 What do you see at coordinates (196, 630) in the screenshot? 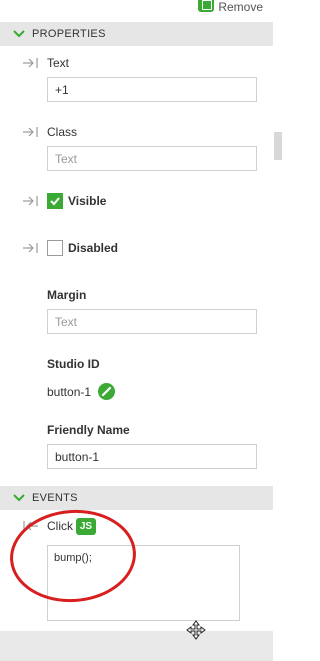
I see `move-cursor-icon` at bounding box center [196, 630].